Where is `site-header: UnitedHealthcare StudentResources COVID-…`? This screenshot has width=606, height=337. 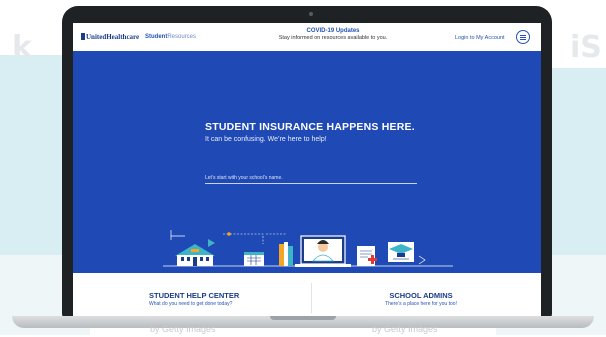
site-header: UnitedHealthcare StudentResources COVID-… is located at coordinates (307, 37).